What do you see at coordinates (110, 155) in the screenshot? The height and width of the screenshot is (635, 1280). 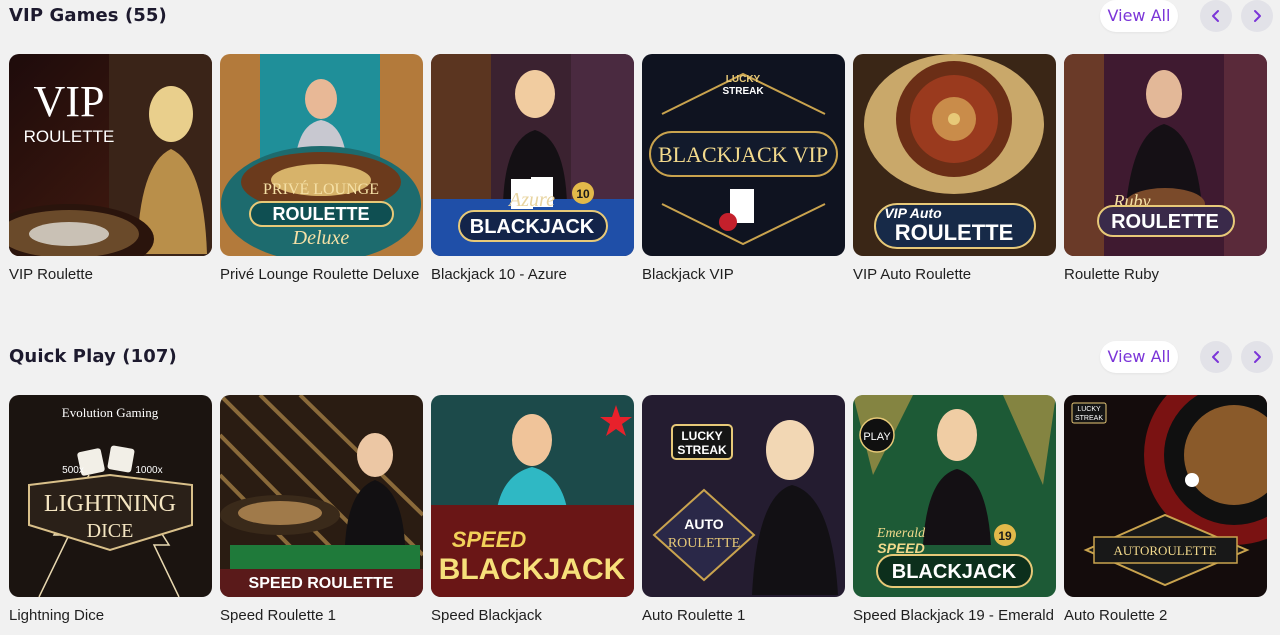 I see `game-thumbnail: VIP ROULETTE` at bounding box center [110, 155].